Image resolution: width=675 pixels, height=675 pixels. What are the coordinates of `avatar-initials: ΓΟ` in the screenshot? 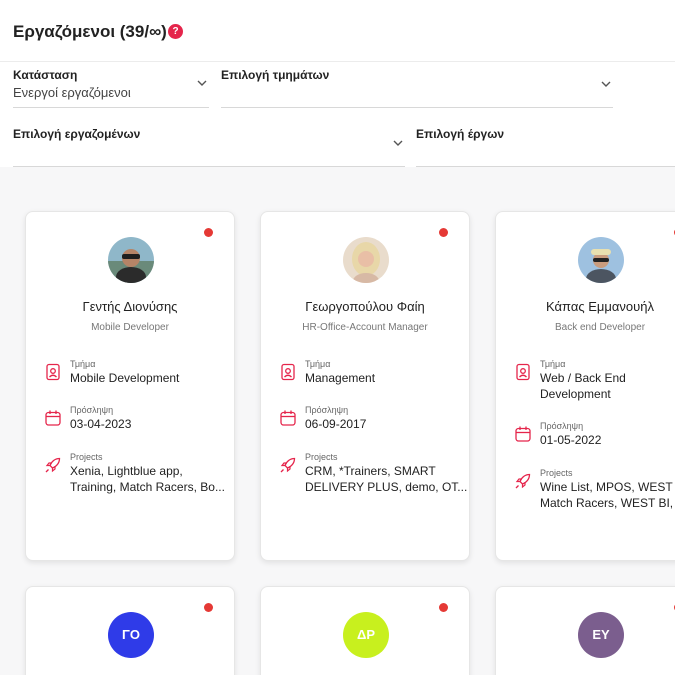 It's located at (131, 635).